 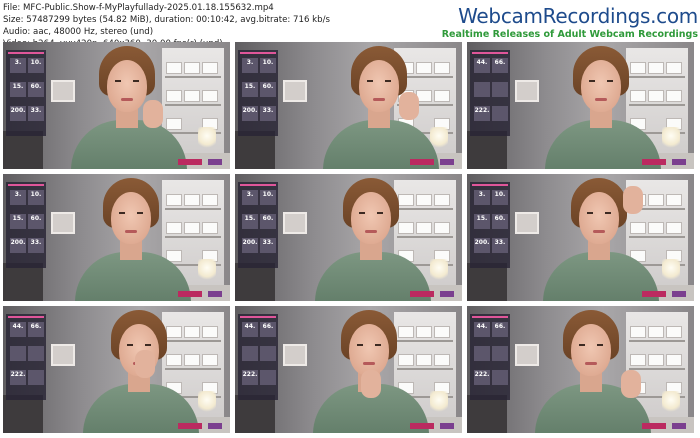 What do you see at coordinates (18, 329) in the screenshot?
I see `tip-menu-value: 44.` at bounding box center [18, 329].